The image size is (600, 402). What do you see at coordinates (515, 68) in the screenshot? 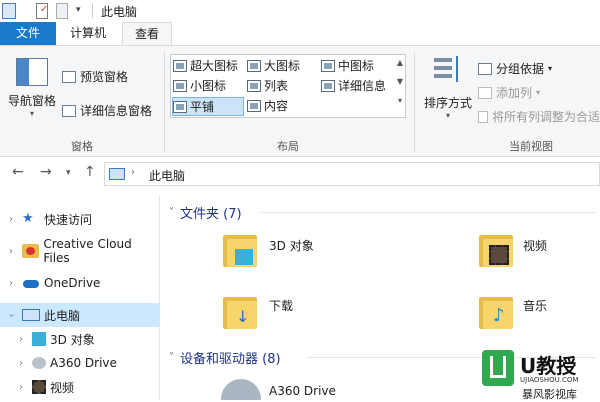
I see `group-by-button: 分组依据 ▾` at bounding box center [515, 68].